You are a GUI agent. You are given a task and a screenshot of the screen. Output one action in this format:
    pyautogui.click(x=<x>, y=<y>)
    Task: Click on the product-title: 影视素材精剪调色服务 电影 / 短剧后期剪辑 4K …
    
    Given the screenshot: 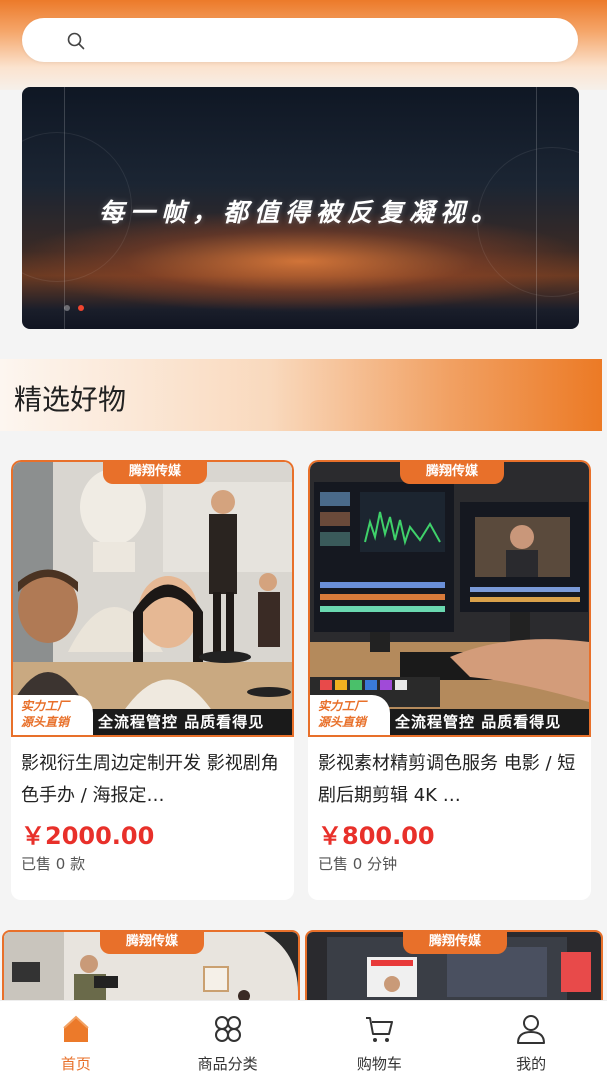 What is the action you would take?
    pyautogui.click(x=449, y=780)
    